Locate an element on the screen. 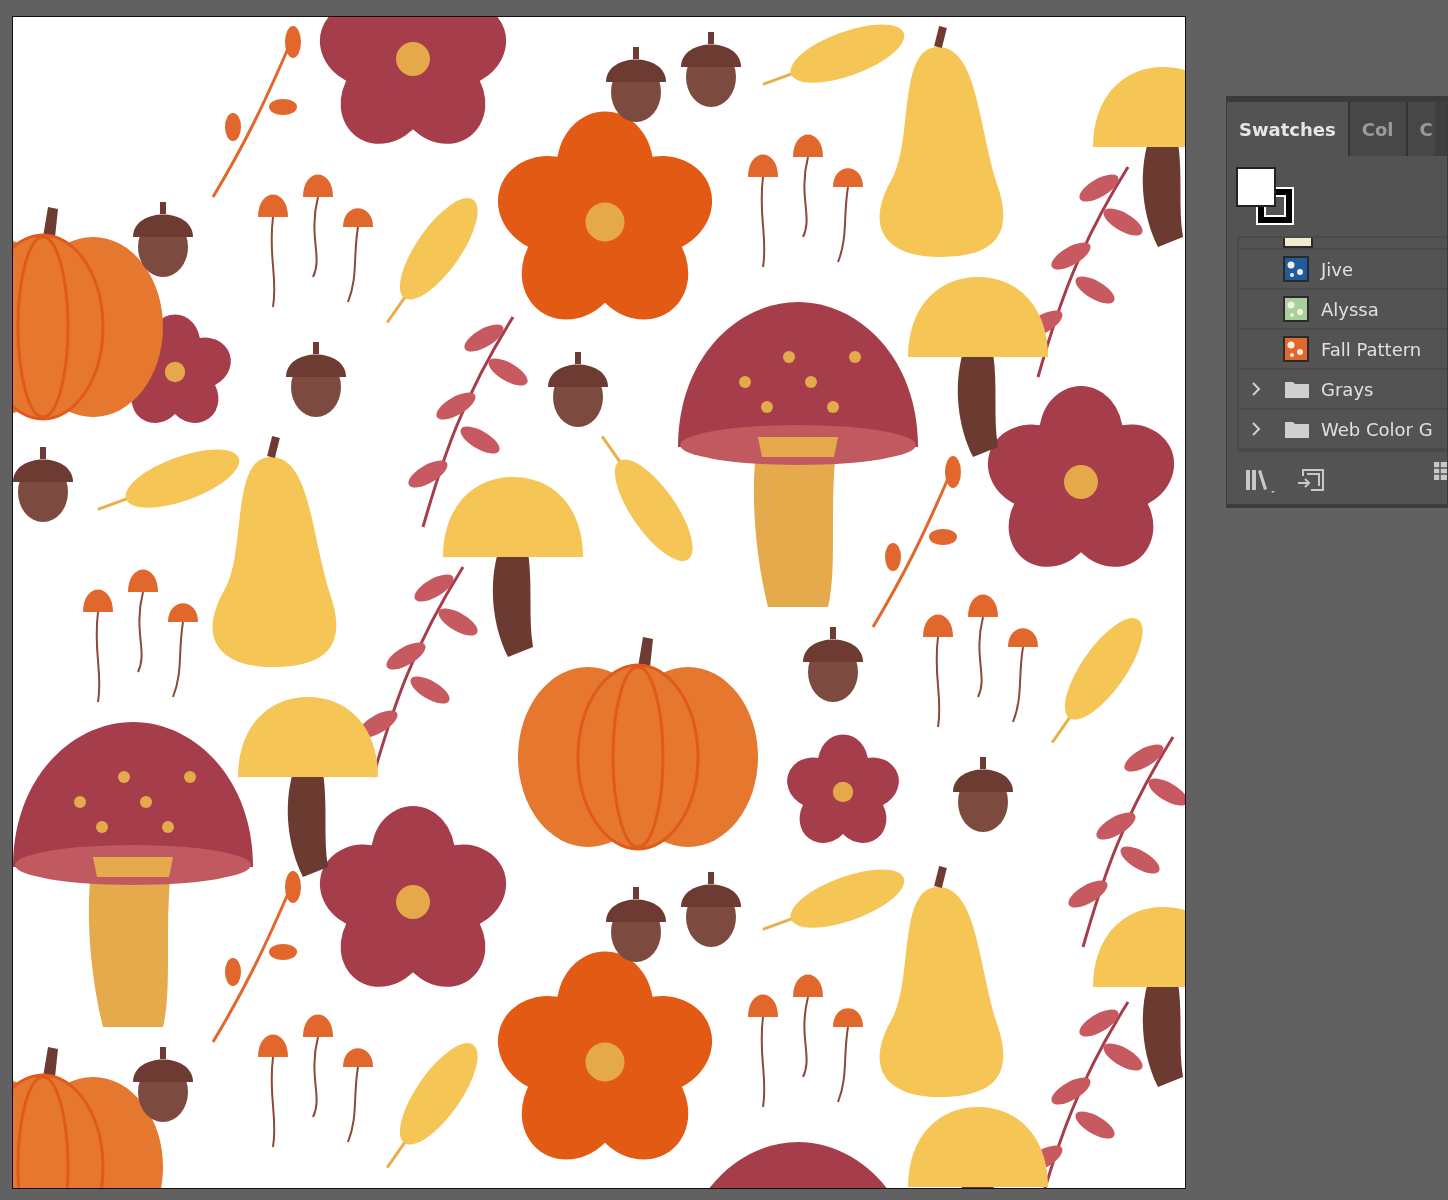 The width and height of the screenshot is (1448, 1200). swatch-name: Web Color G is located at coordinates (1377, 429).